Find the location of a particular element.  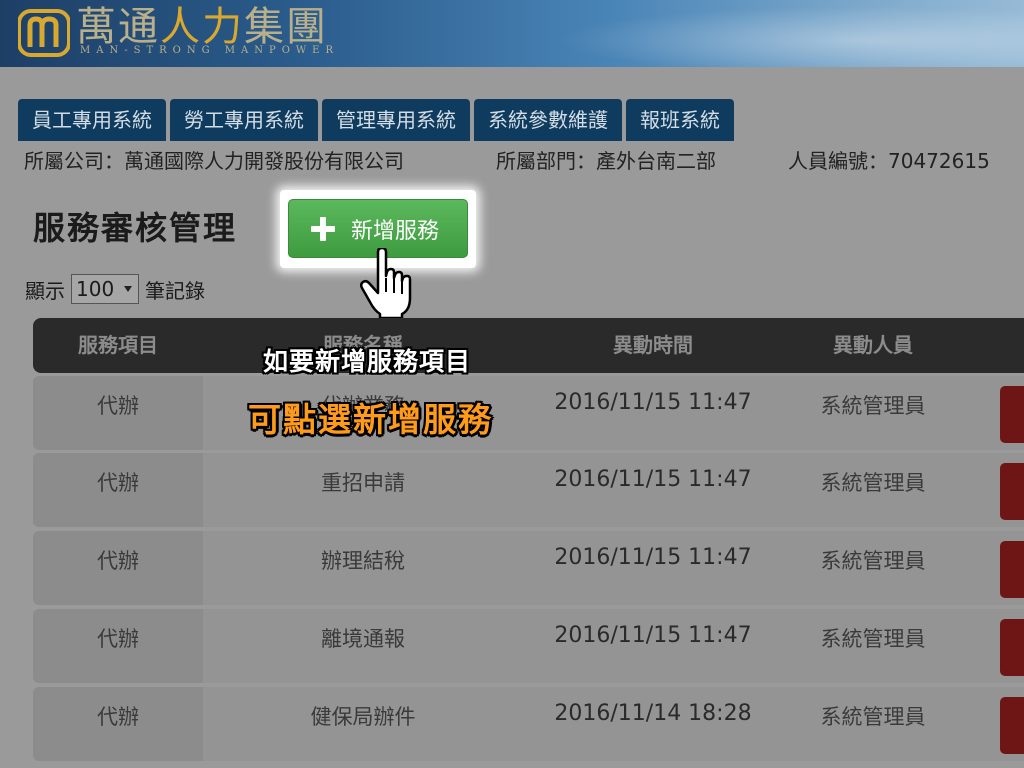

main-nav: 員工專用系統 勞工專用系統 管理專用系統 系統參數維護 報班系統 is located at coordinates (376, 120).